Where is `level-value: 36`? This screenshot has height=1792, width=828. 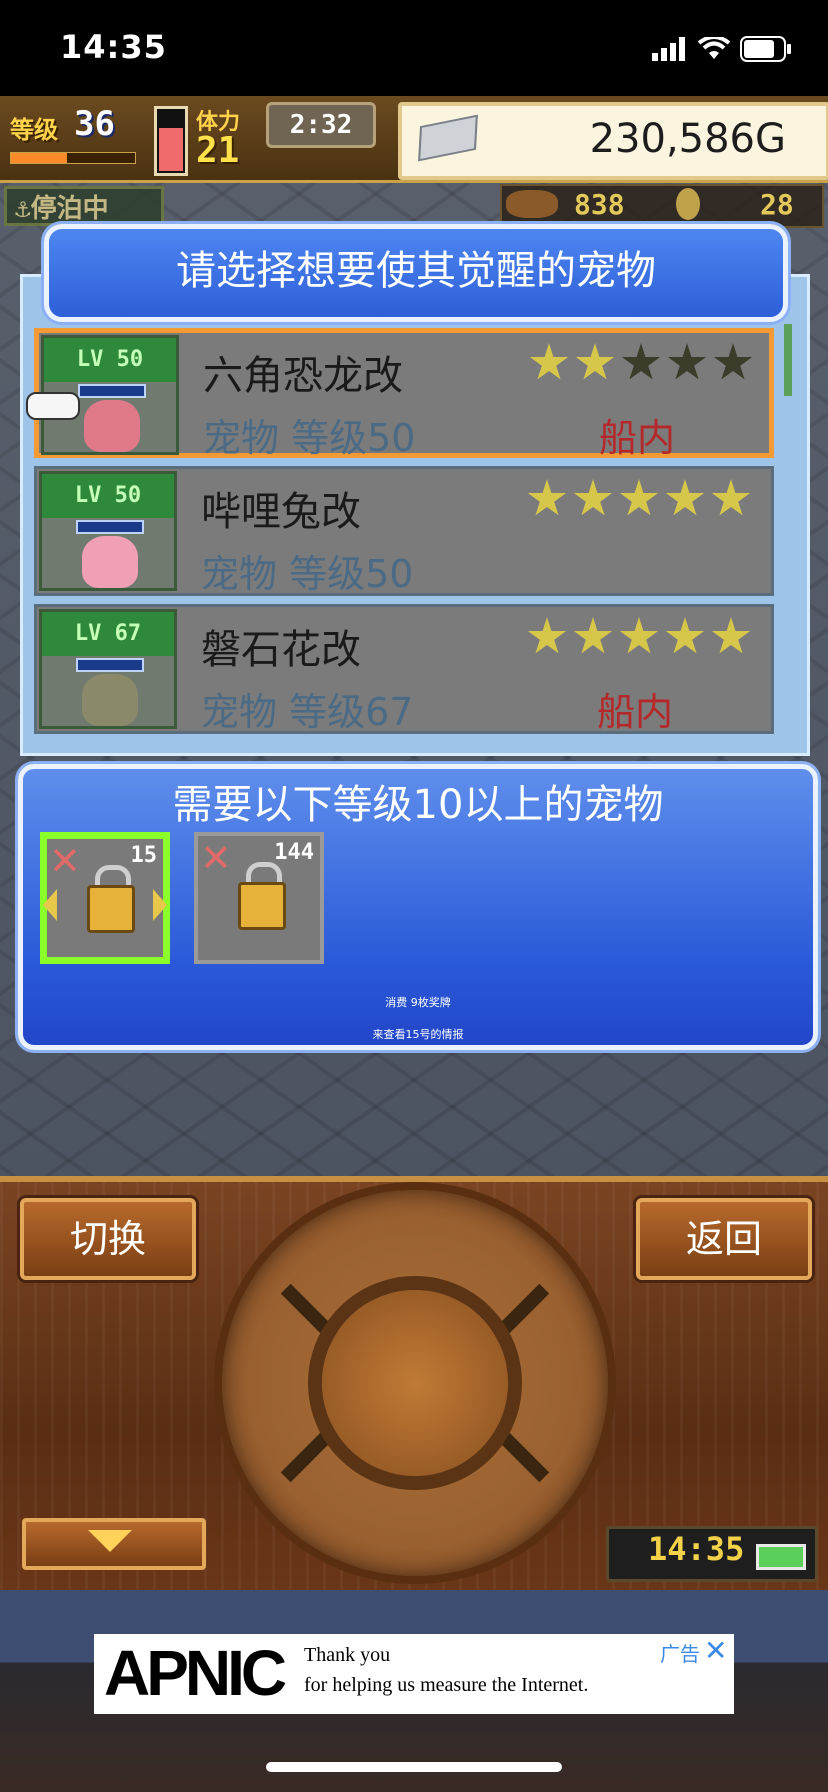
level-value: 36 is located at coordinates (94, 124).